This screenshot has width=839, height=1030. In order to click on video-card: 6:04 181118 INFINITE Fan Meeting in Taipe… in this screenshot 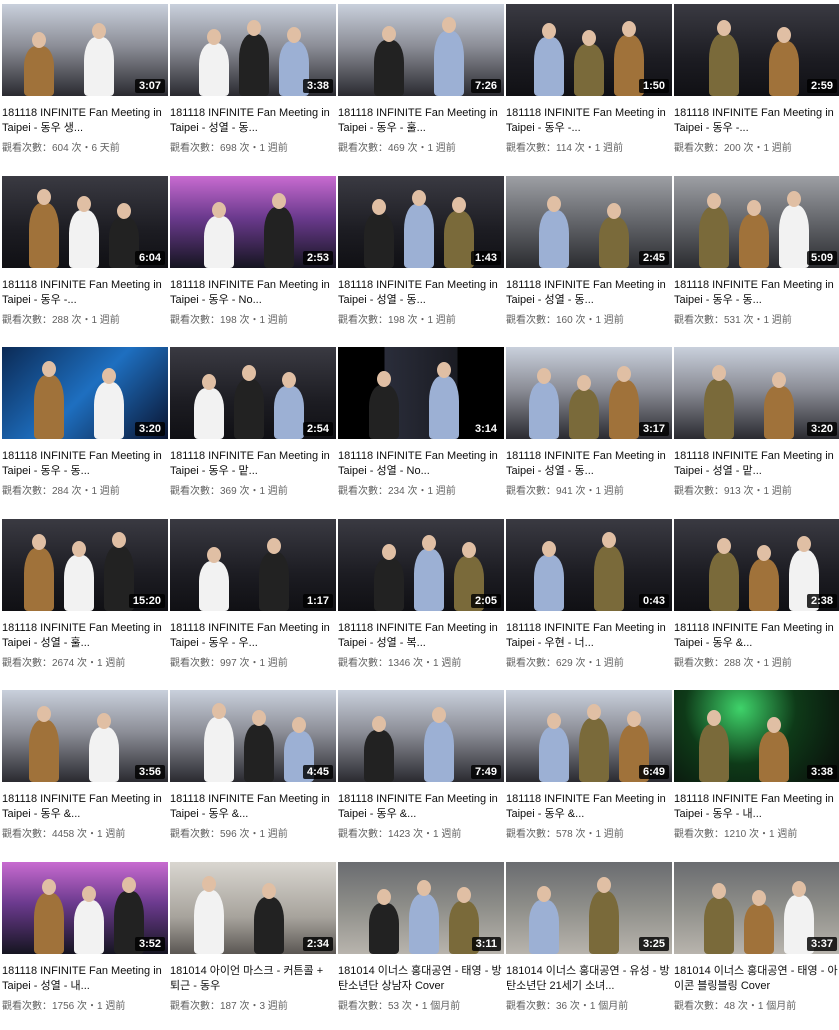, I will do `click(85, 259)`.